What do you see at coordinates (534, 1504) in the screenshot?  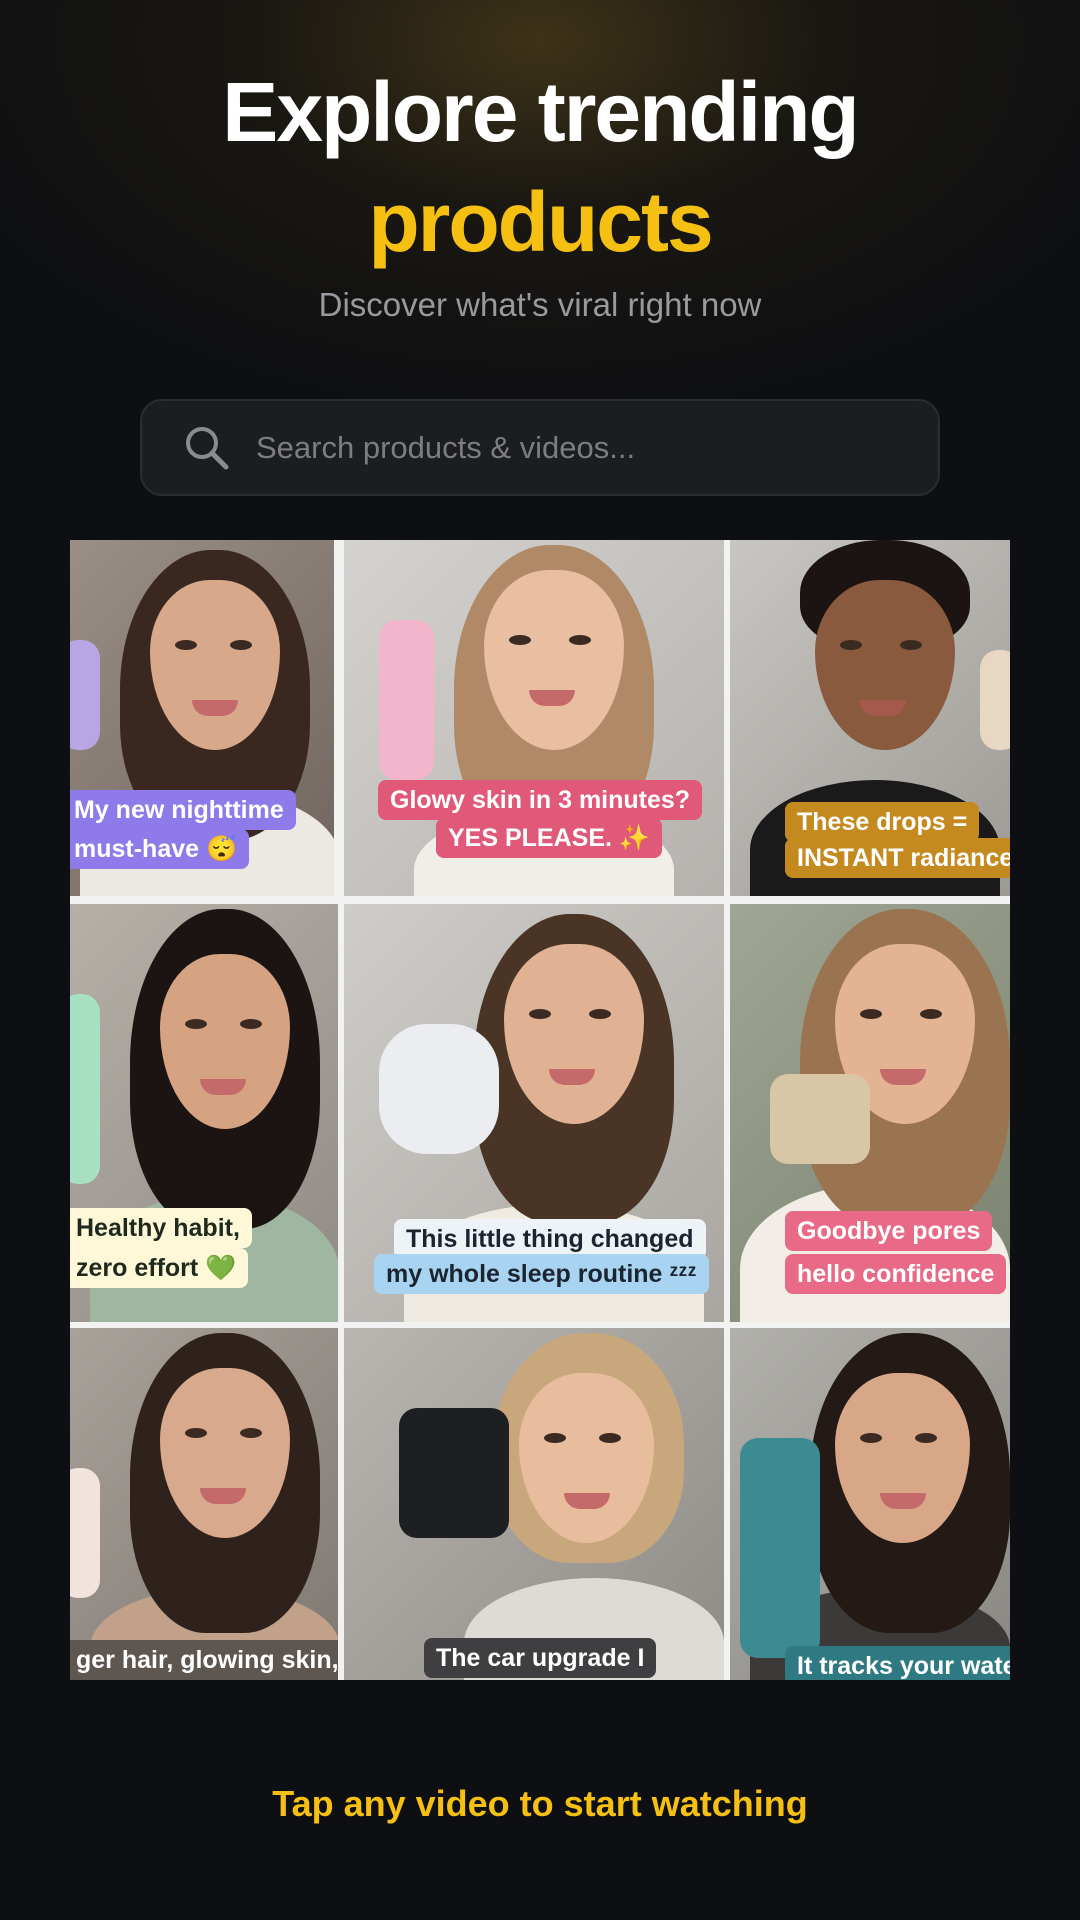 I see `video-tile: The car upgrade I` at bounding box center [534, 1504].